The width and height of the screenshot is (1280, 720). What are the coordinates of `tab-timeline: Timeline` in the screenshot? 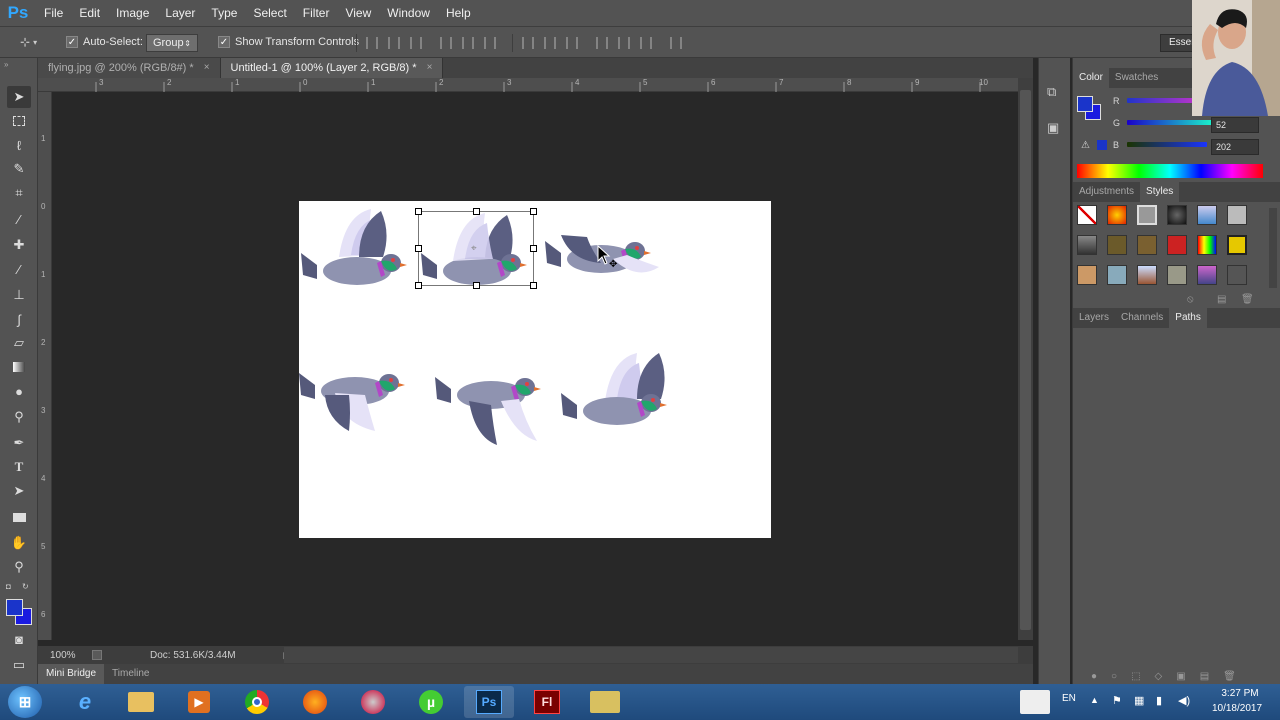 It's located at (130, 674).